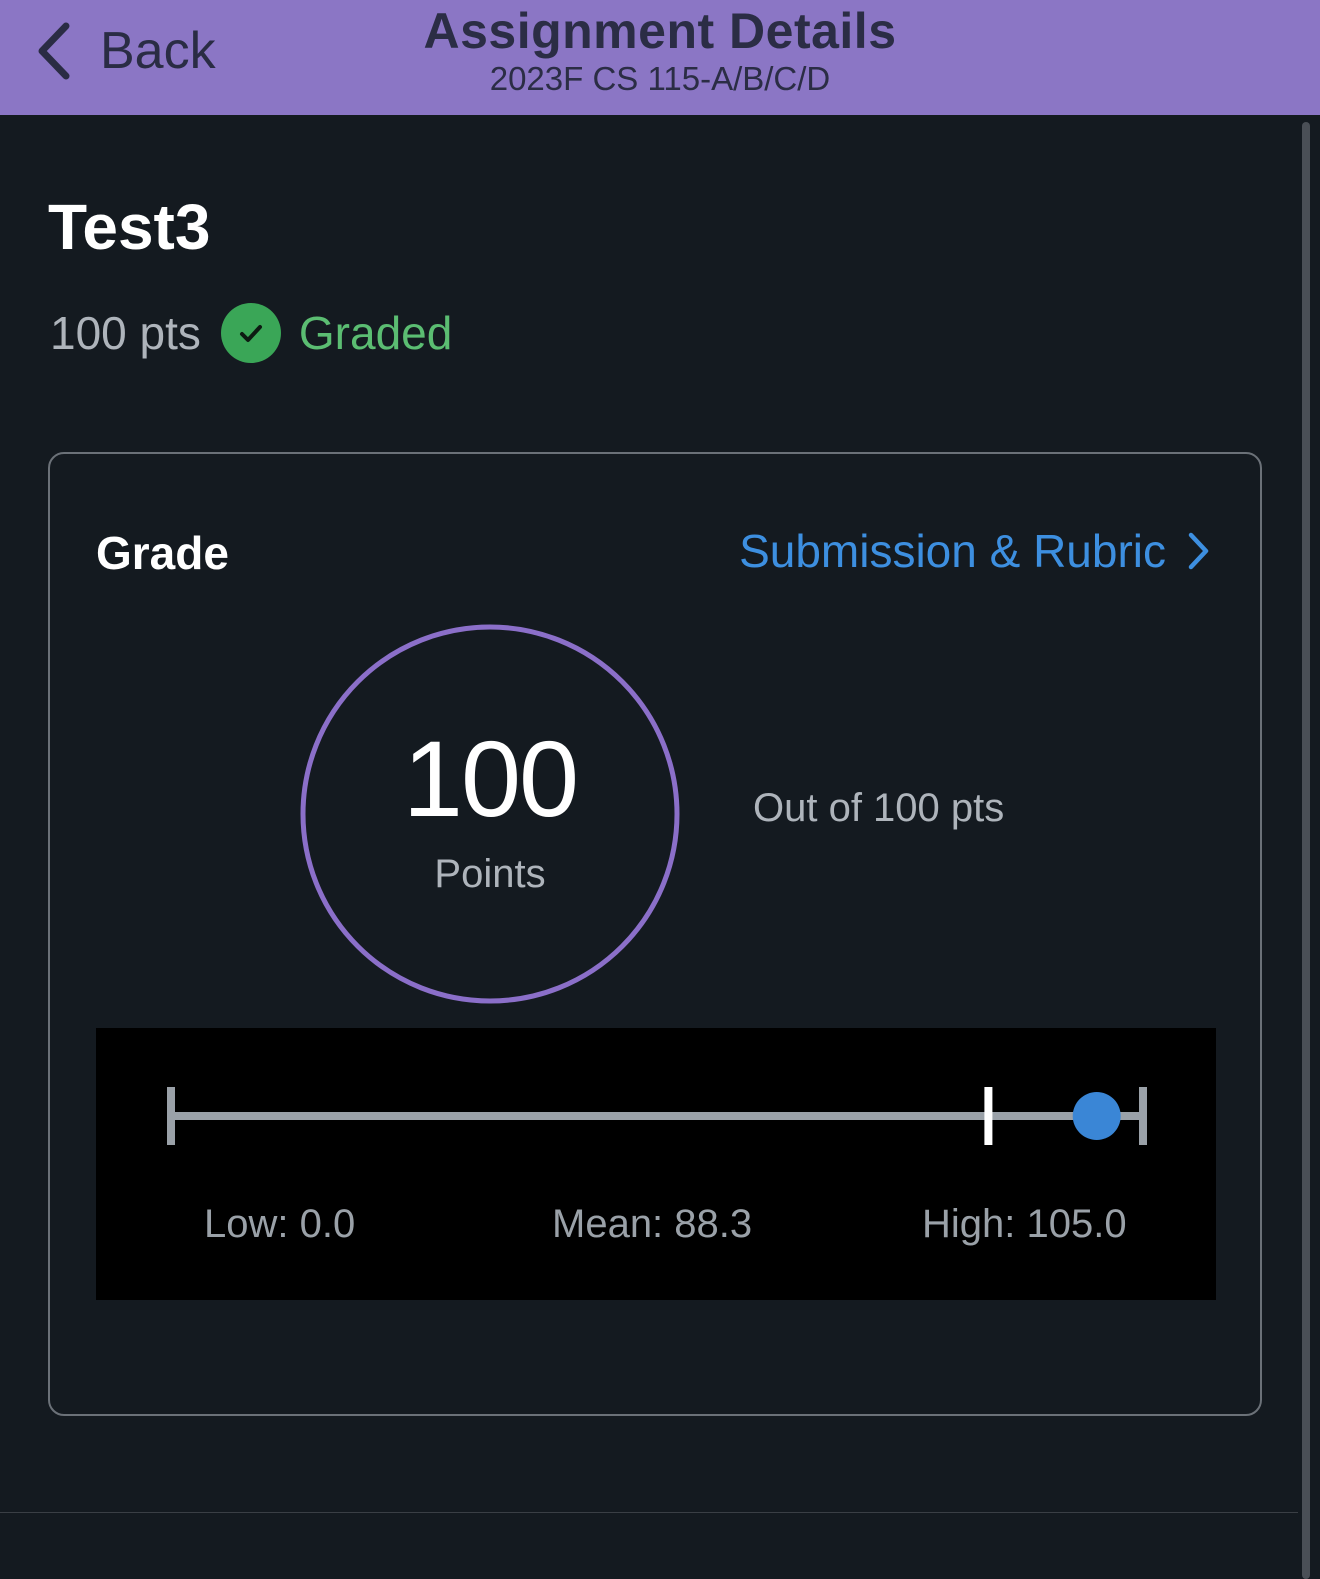 The image size is (1320, 1579). Describe the element at coordinates (490, 778) in the screenshot. I see `score-value: 100` at that location.